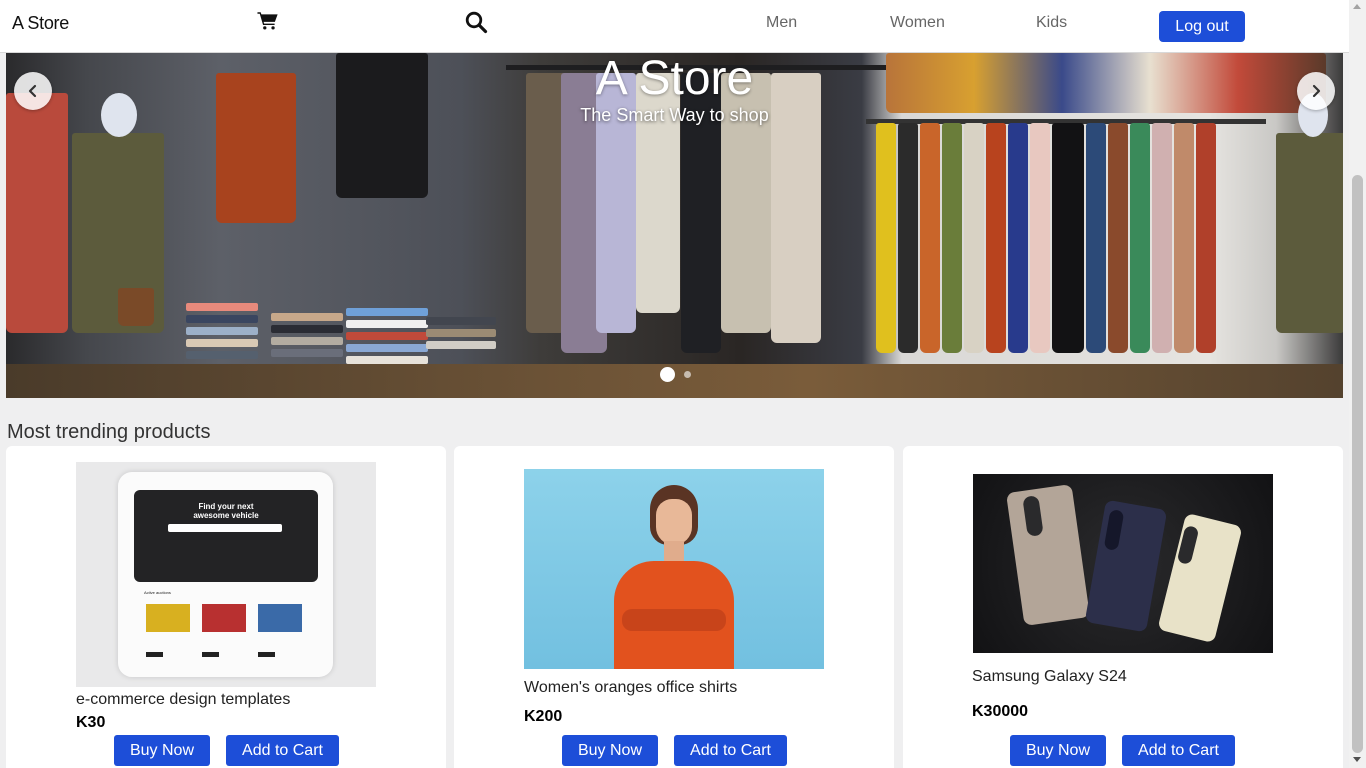 This screenshot has height=768, width=1366. What do you see at coordinates (183, 699) in the screenshot?
I see `product-name: e-commerce design templates` at bounding box center [183, 699].